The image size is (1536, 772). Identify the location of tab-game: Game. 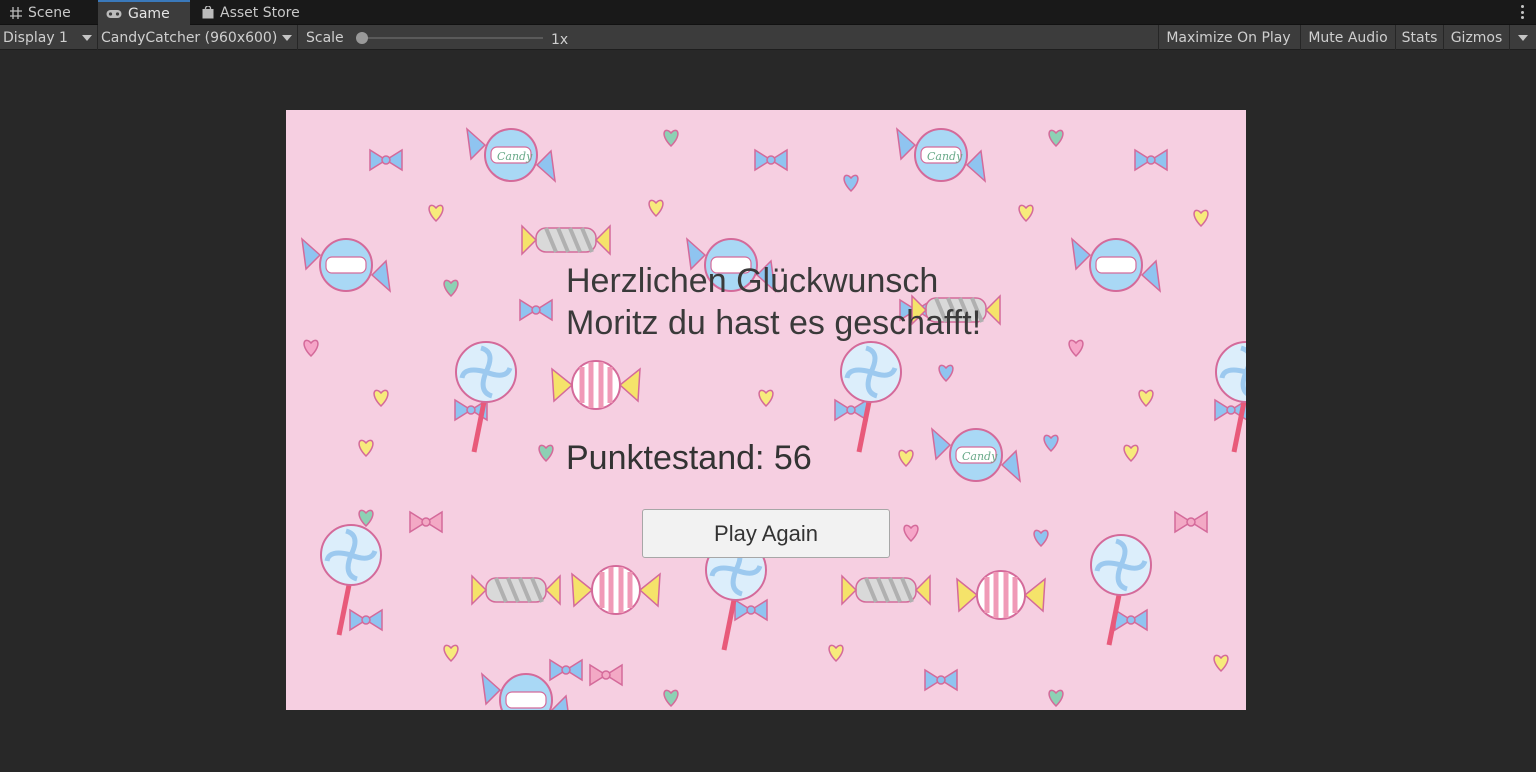
(144, 12).